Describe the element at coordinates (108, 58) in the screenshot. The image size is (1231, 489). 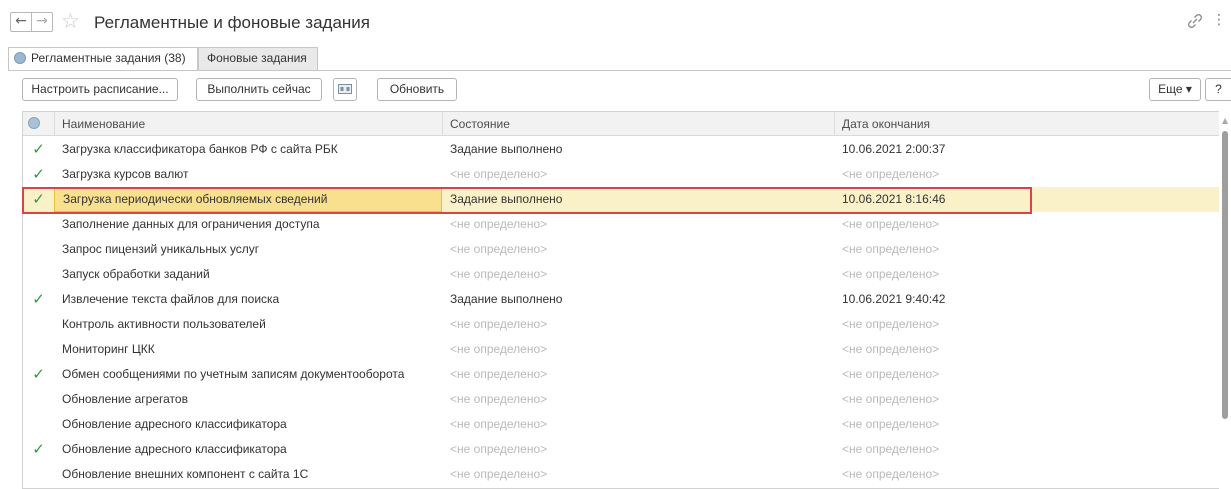
I see `tab-label: Регламентные задания (38)` at that location.